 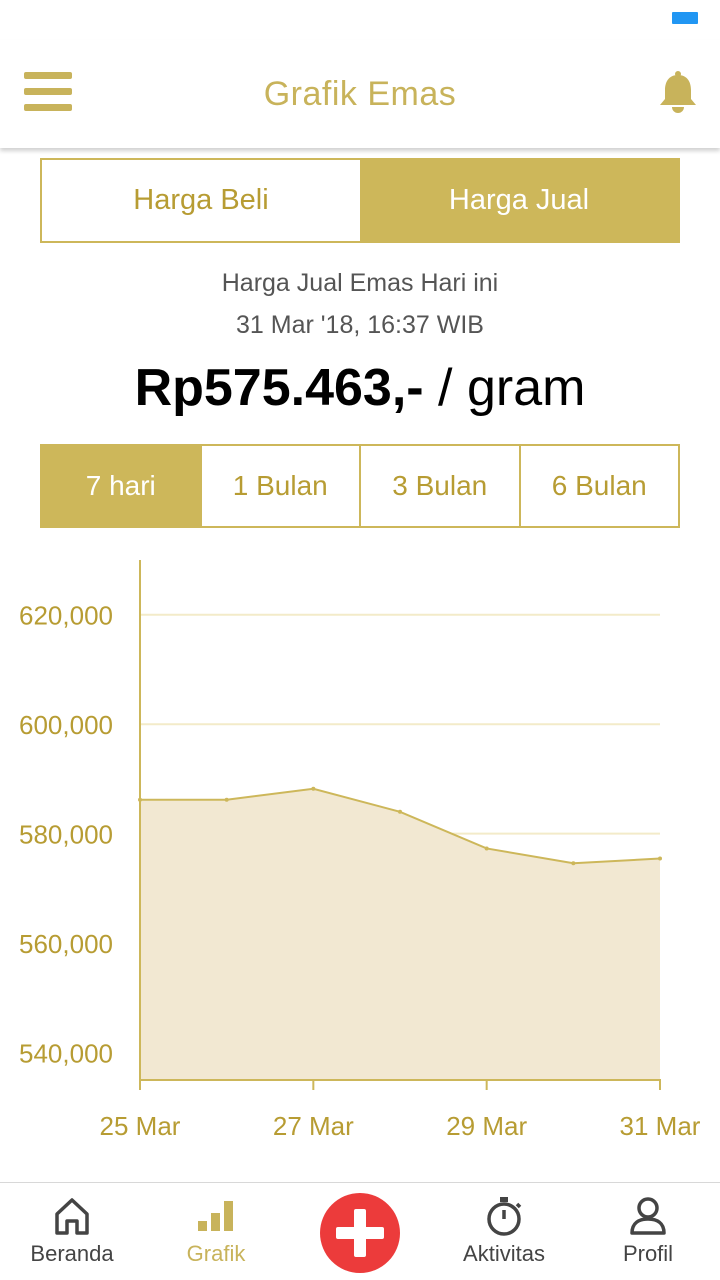 I want to click on price-value: Rp575.463,-, so click(x=279, y=388).